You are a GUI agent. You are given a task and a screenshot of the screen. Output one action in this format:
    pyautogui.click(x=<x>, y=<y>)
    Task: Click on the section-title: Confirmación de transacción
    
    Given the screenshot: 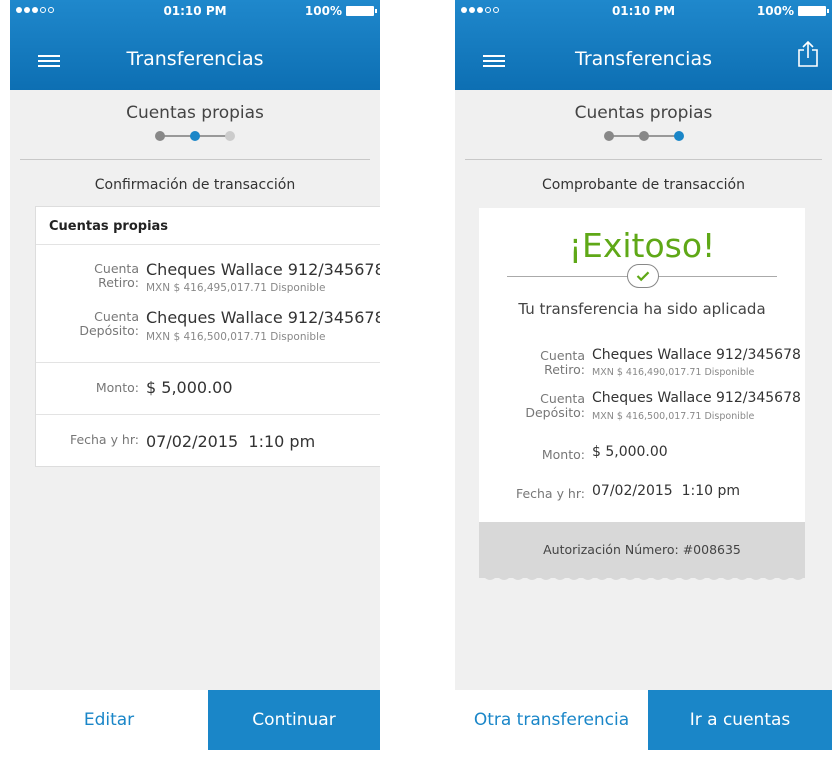 What is the action you would take?
    pyautogui.click(x=195, y=185)
    